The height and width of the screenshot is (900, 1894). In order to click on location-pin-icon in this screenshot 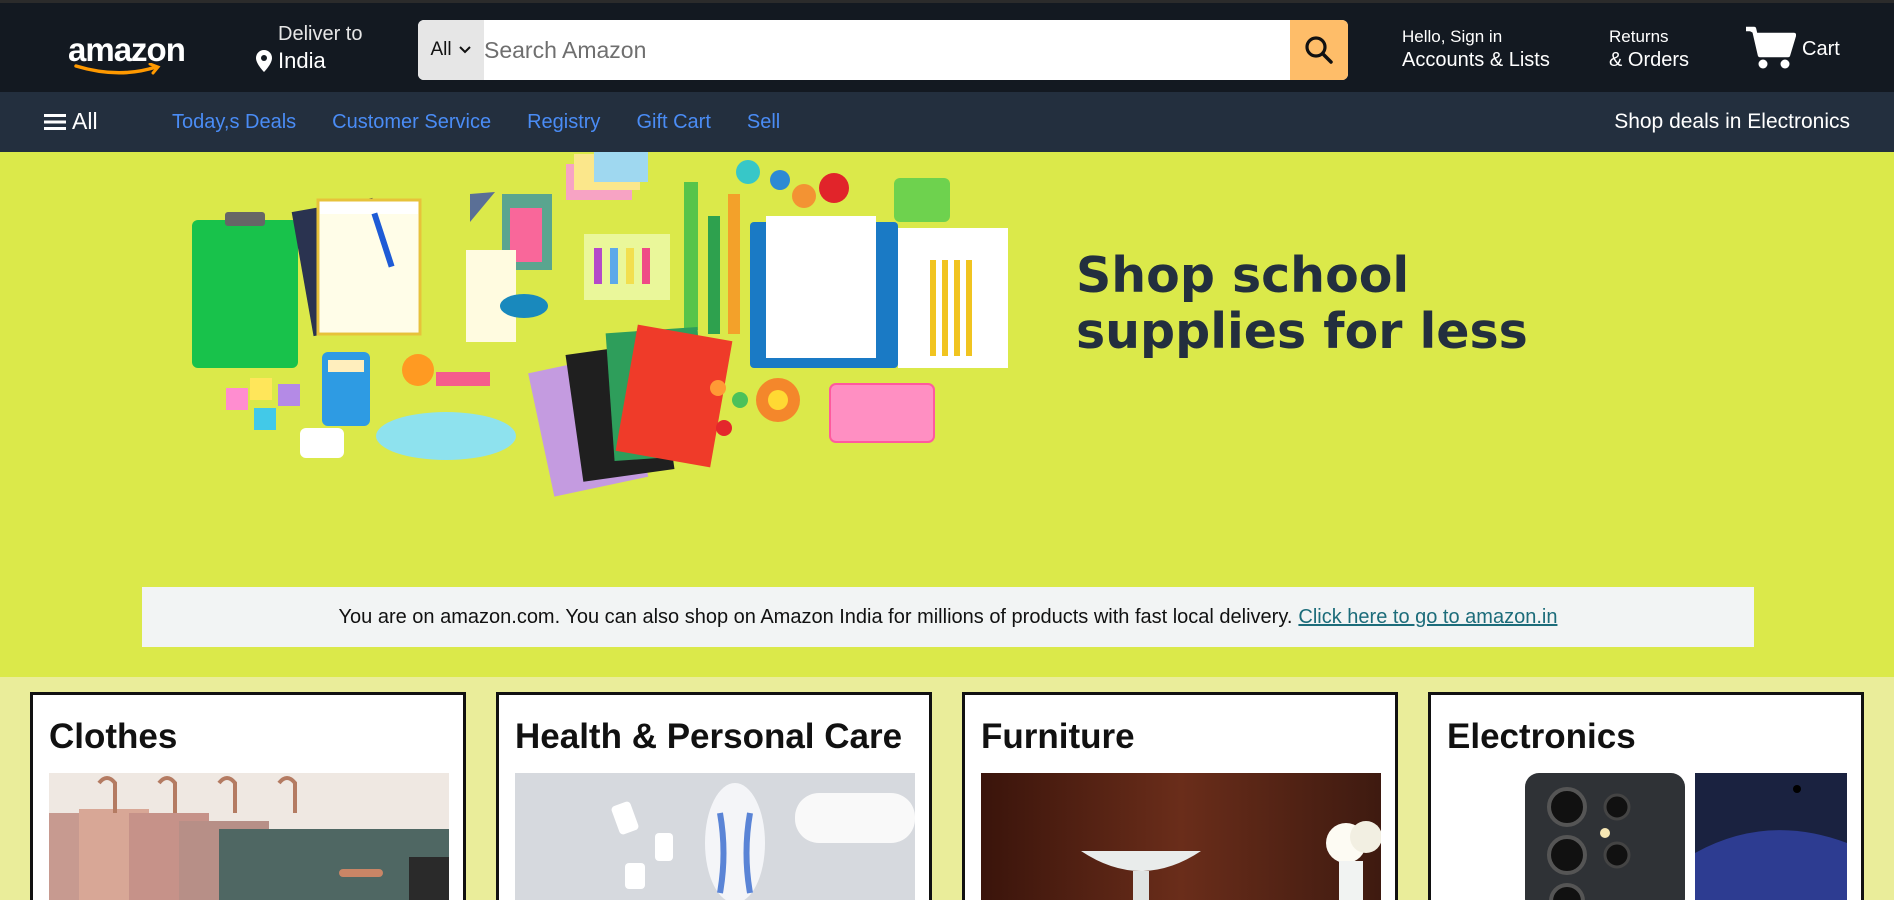, I will do `click(264, 61)`.